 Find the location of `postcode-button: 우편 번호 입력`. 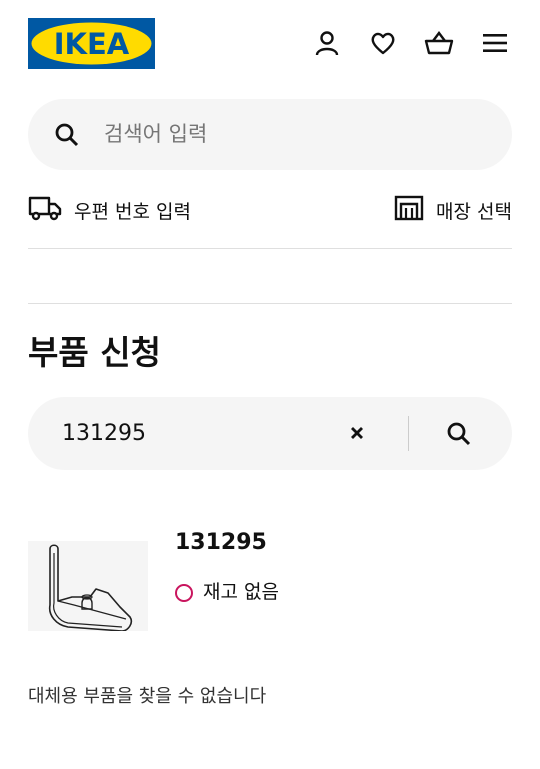

postcode-button: 우편 번호 입력 is located at coordinates (109, 210).